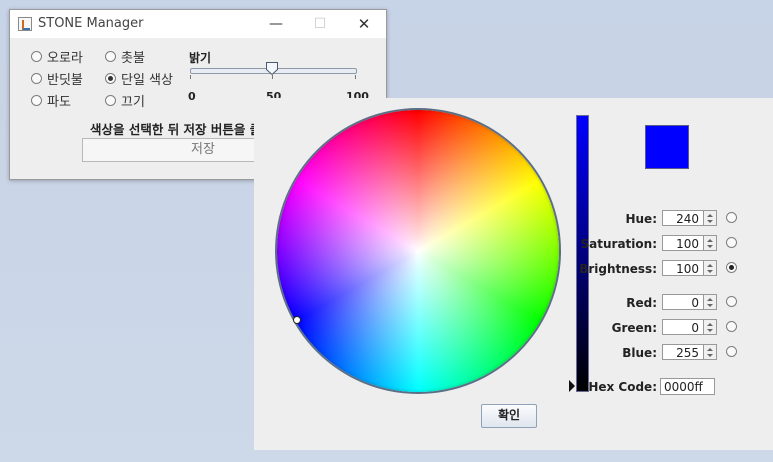 This screenshot has width=773, height=462. What do you see at coordinates (618, 244) in the screenshot?
I see `saturation-label: Saturation:` at bounding box center [618, 244].